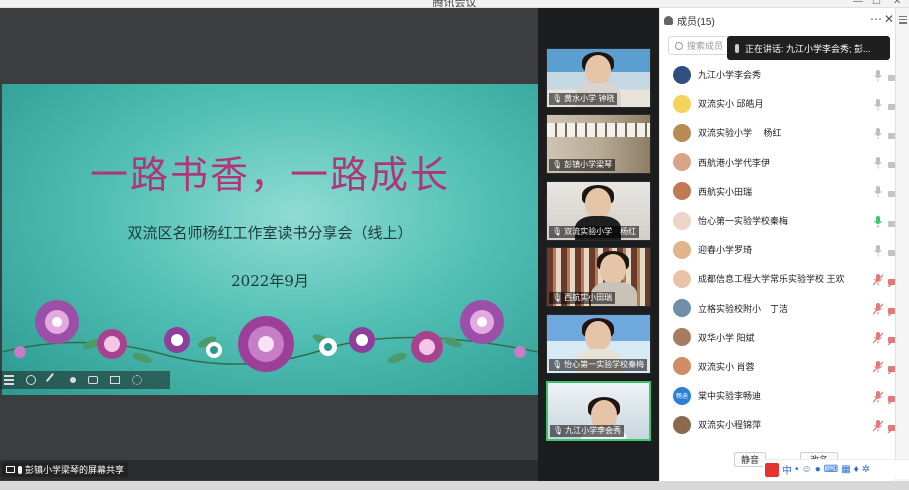  What do you see at coordinates (780, 132) in the screenshot?
I see `member-row: 双流实验小学 杨红` at bounding box center [780, 132].